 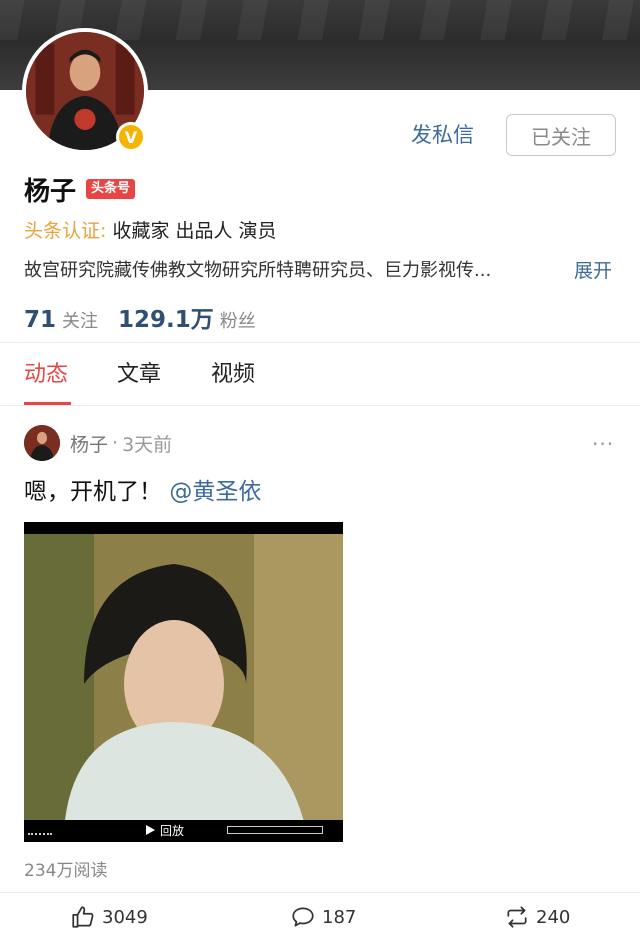 What do you see at coordinates (40, 320) in the screenshot?
I see `following-count: 71` at bounding box center [40, 320].